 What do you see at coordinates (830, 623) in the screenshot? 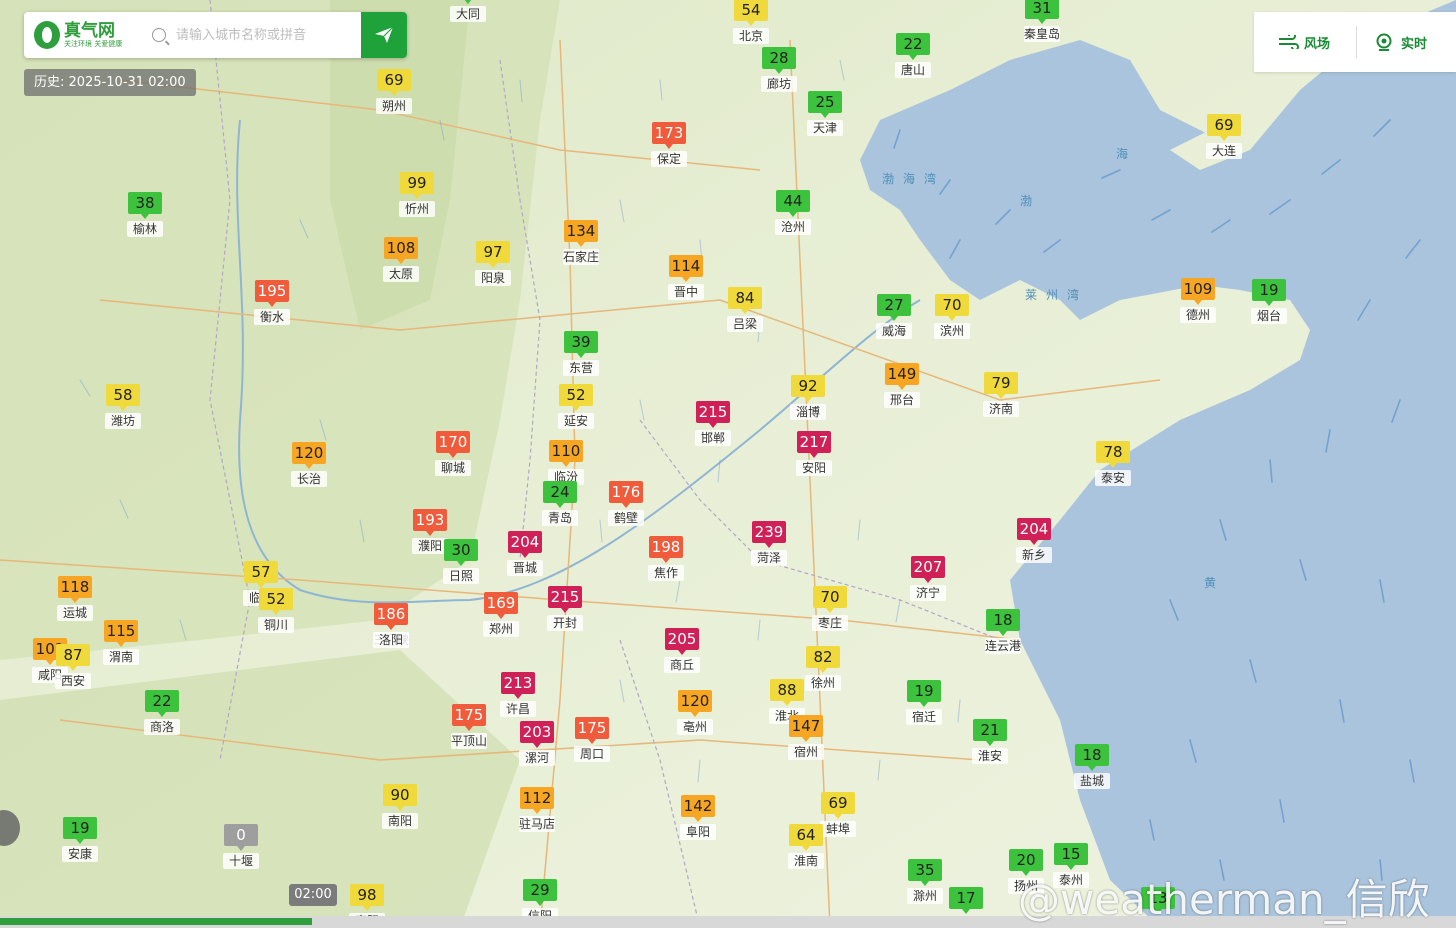
I see `city-name-label: 枣庄` at bounding box center [830, 623].